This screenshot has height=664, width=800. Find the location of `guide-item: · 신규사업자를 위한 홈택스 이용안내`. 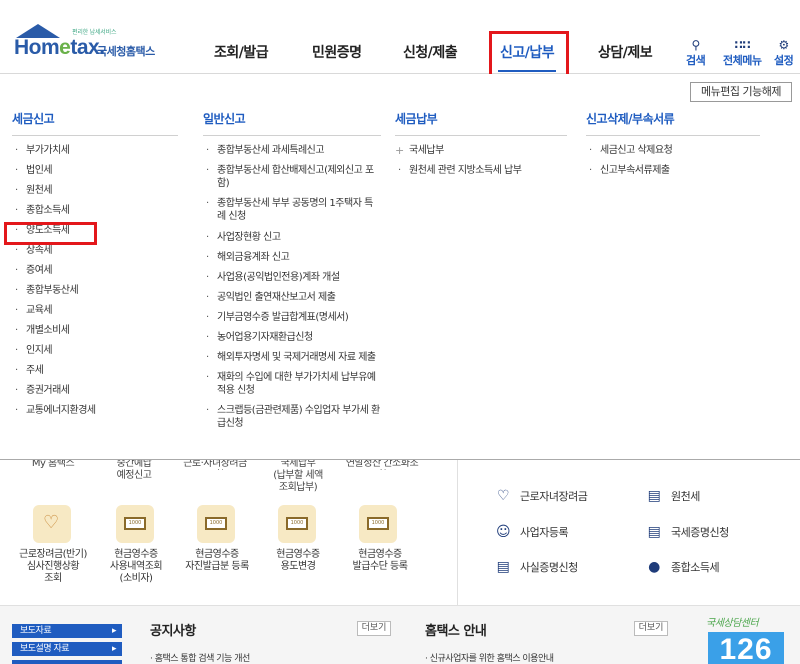

guide-item: · 신규사업자를 위한 홈택스 이용안내 is located at coordinates (489, 657).